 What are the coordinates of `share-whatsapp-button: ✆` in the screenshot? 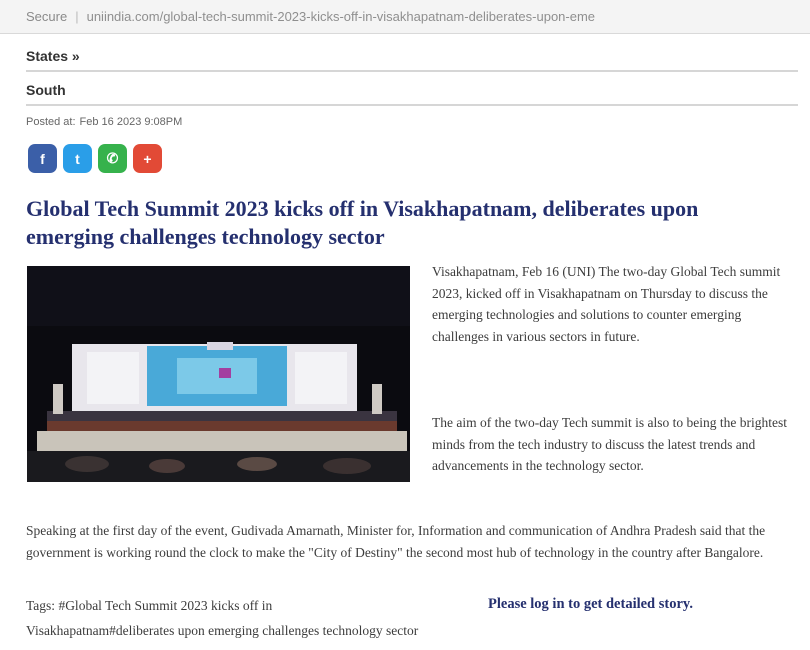 It's located at (112, 158).